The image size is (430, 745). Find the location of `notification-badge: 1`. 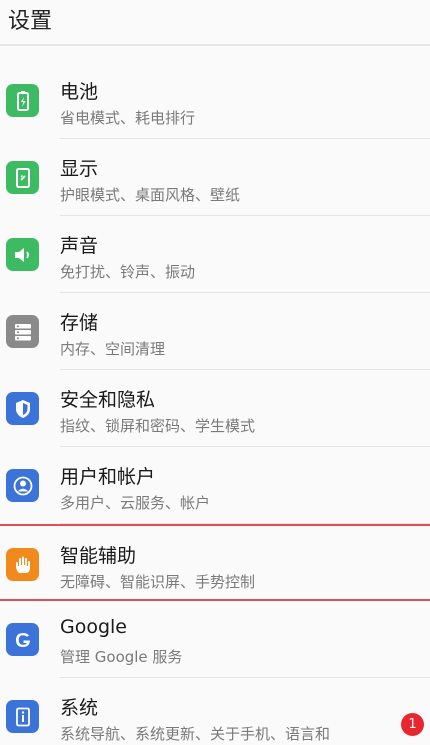

notification-badge: 1 is located at coordinates (412, 724).